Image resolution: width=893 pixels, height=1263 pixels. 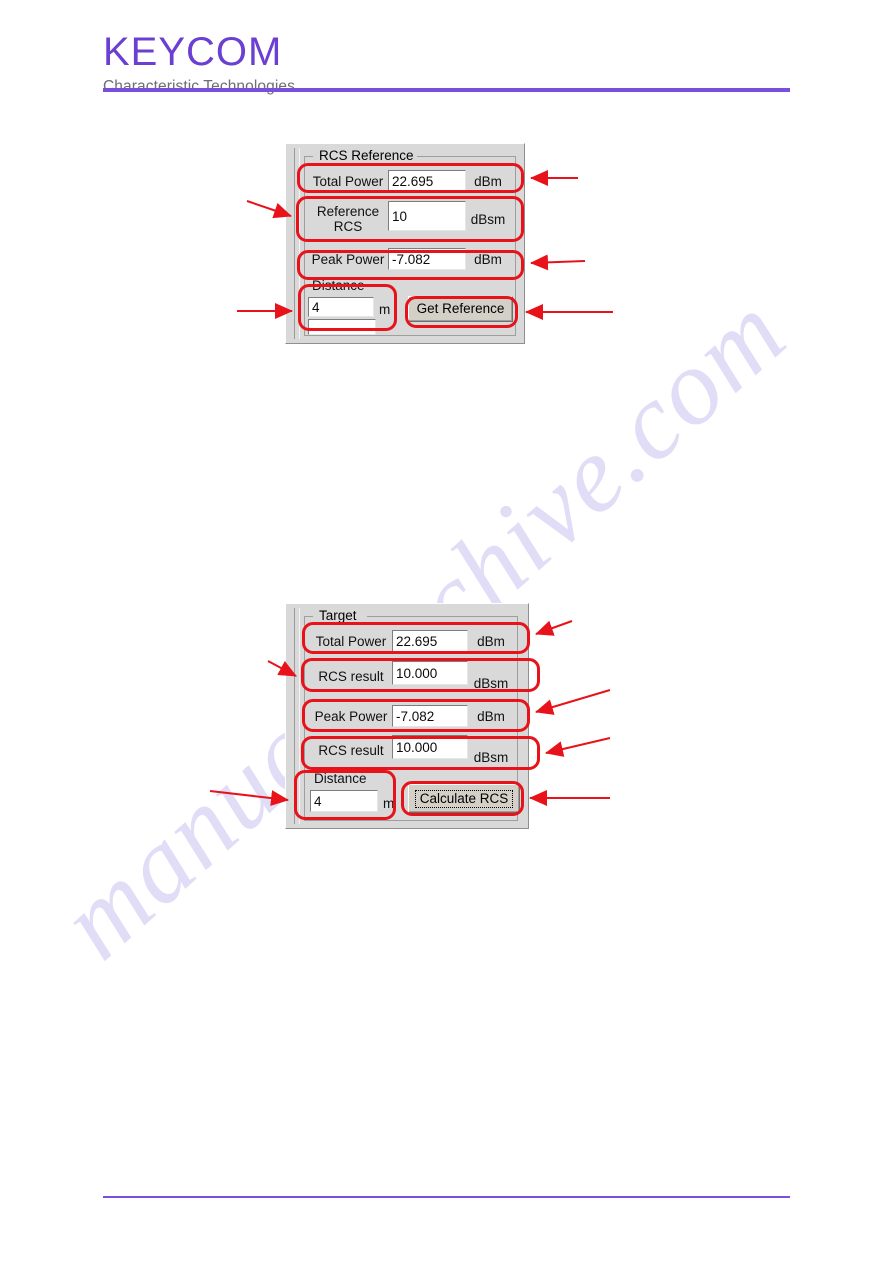 I want to click on get-reference-button: Get Reference, so click(x=460, y=309).